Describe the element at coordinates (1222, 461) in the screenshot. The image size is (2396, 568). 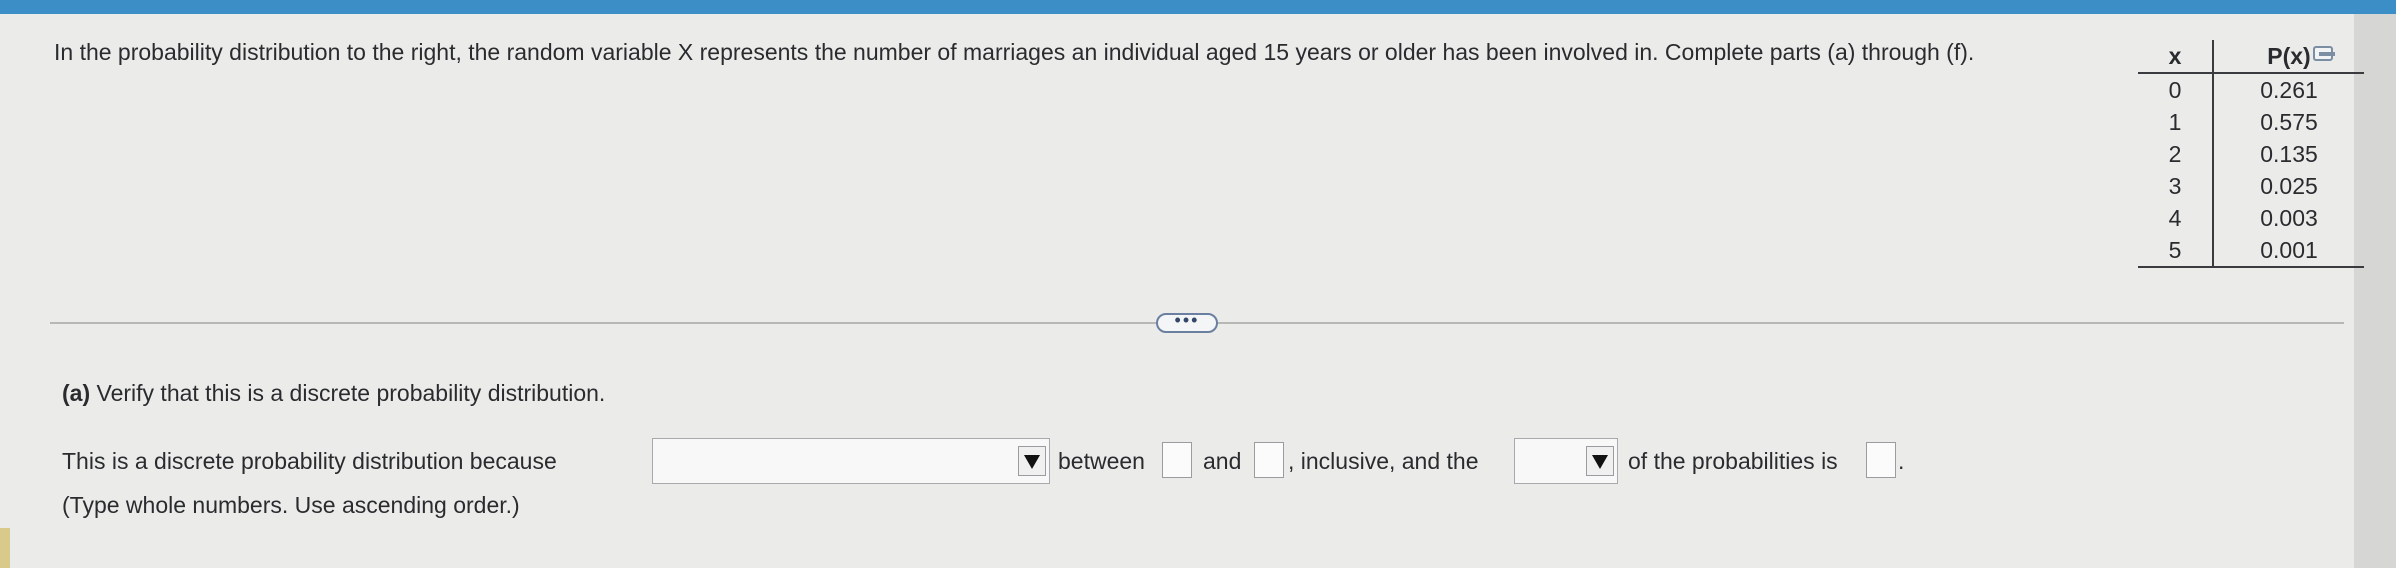
I see `and-text: and` at that location.